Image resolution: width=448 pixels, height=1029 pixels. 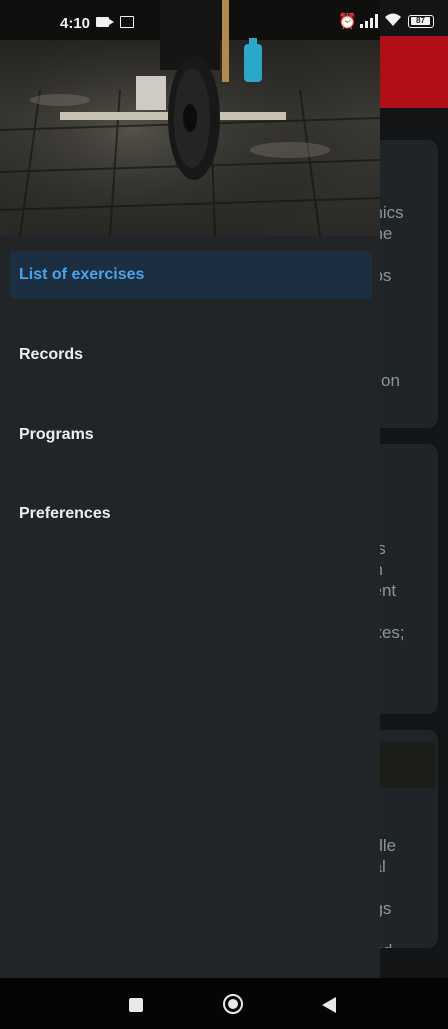 I want to click on wifi-icon, so click(x=393, y=21).